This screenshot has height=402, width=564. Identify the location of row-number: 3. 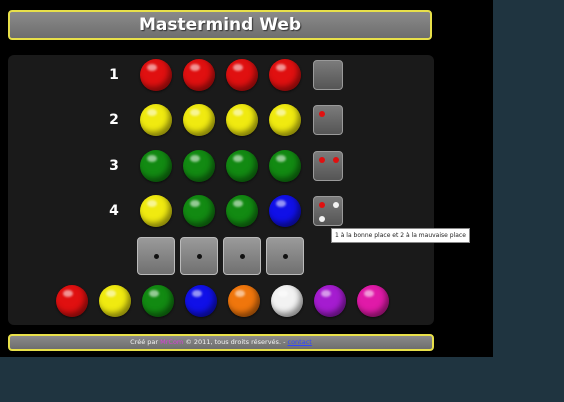
(114, 166).